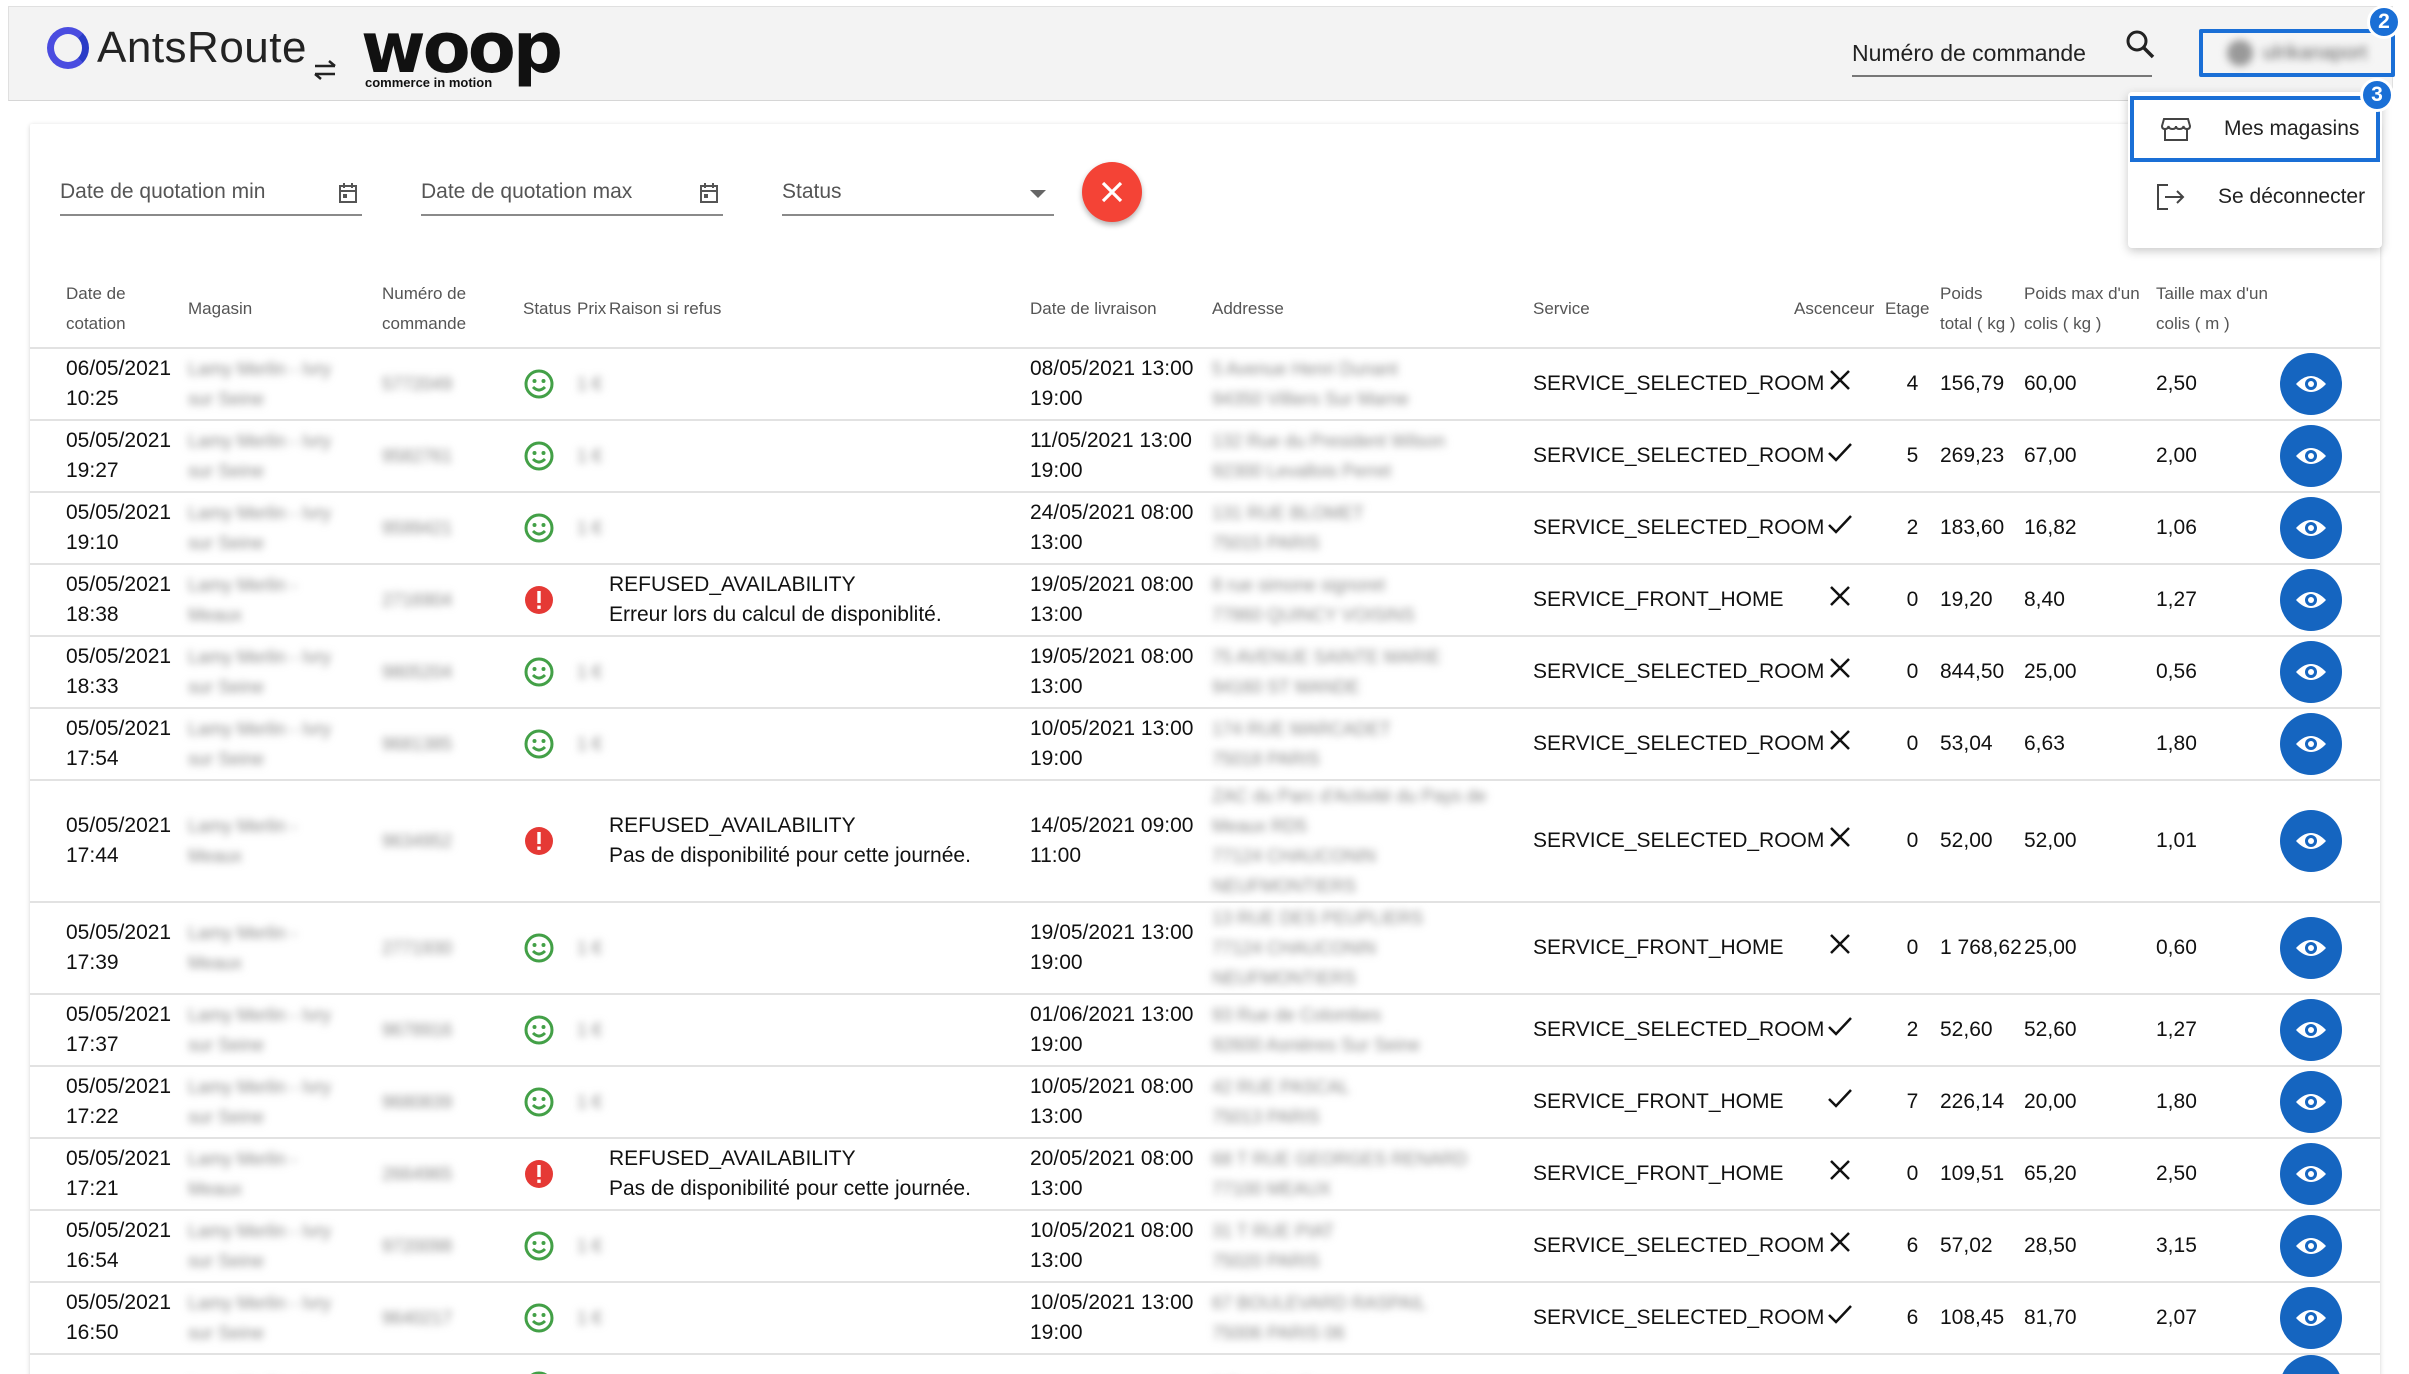  I want to click on menu-item-mes-magasins: Mes magasins, so click(2255, 129).